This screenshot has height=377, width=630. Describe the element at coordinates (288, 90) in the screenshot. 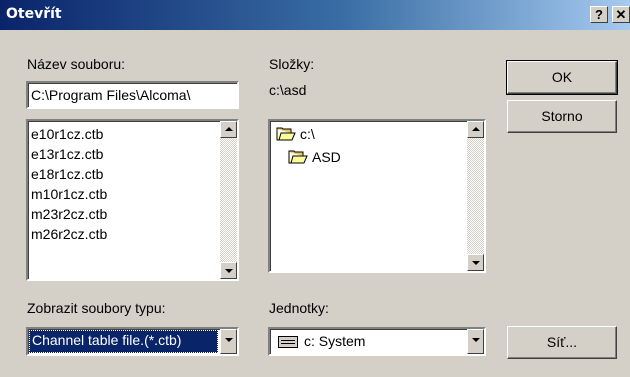

I see `current-folder-path: c:\asd` at that location.